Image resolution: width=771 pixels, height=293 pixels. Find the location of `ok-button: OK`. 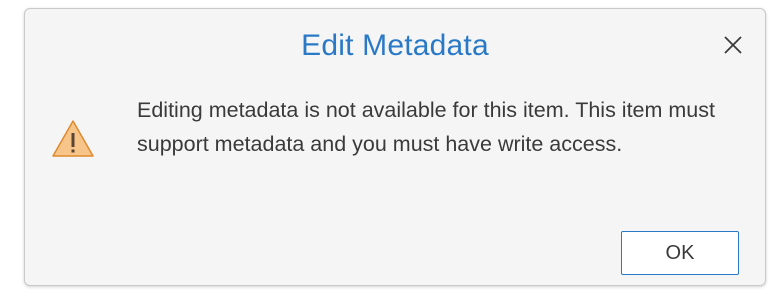

ok-button: OK is located at coordinates (680, 253).